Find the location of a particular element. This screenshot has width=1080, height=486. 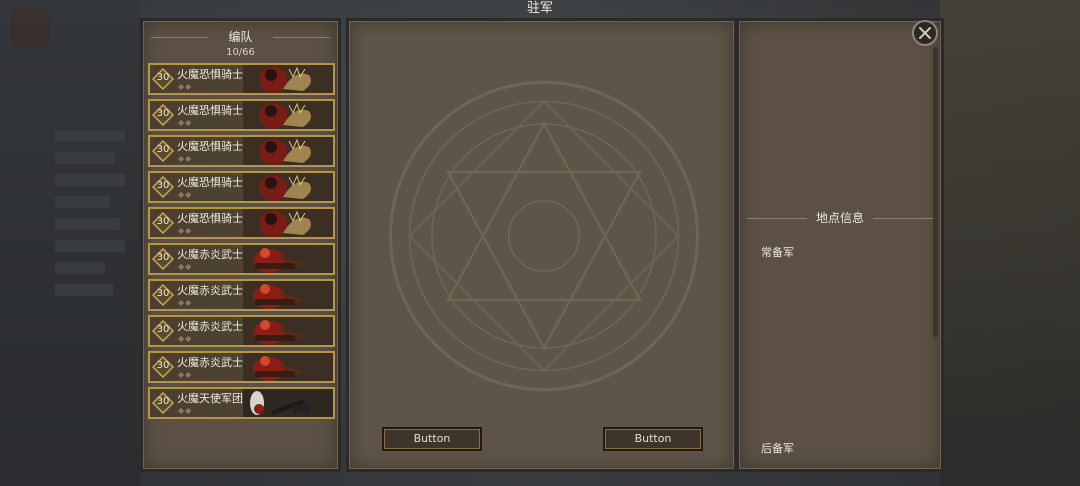

regular-reserve-label: 常备军 is located at coordinates (777, 252).